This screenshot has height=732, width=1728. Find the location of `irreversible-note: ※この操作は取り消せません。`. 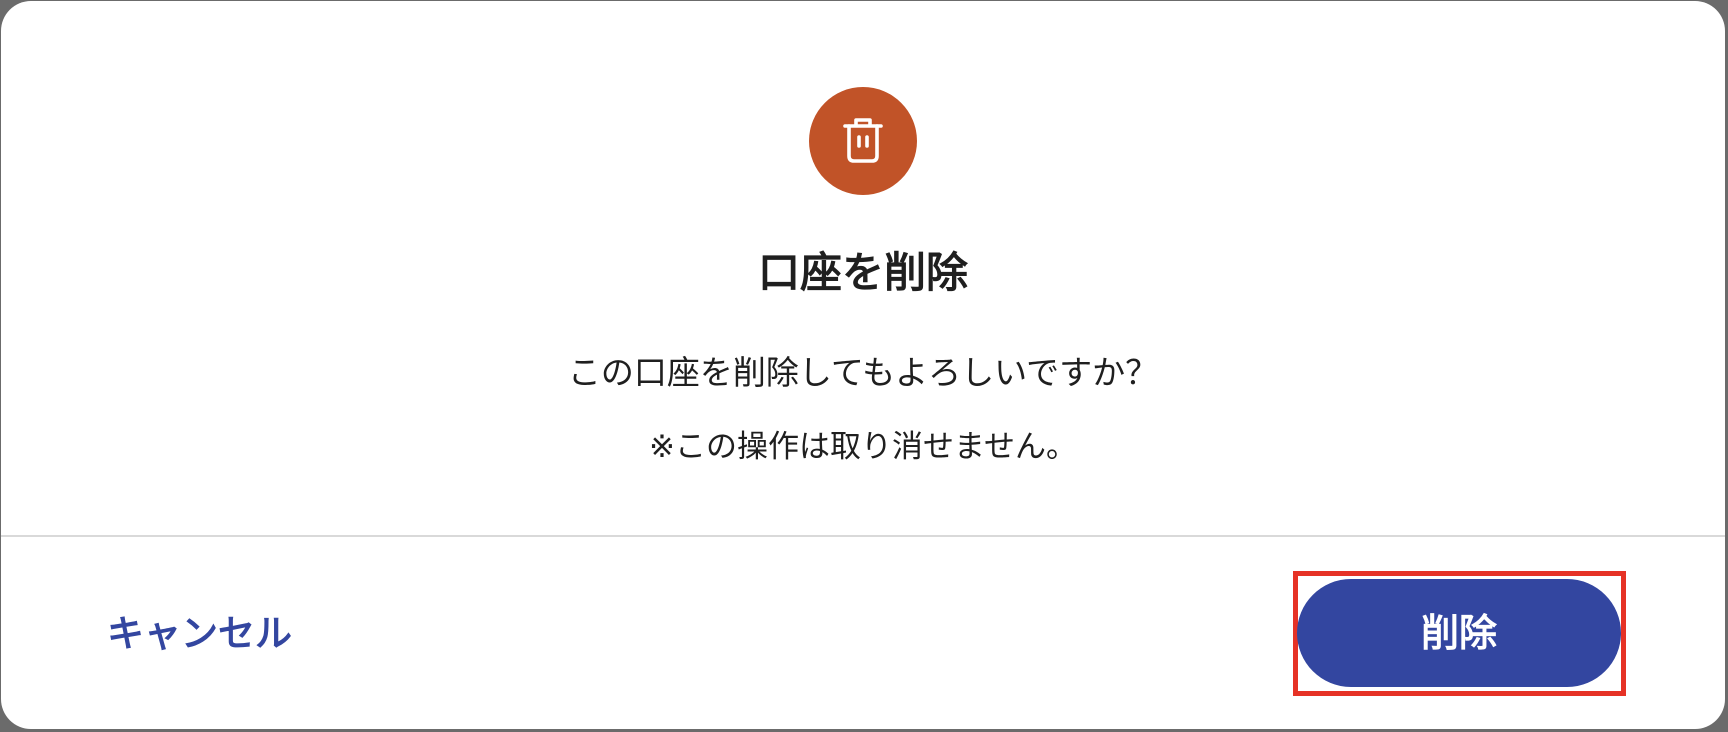

irreversible-note: ※この操作は取り消せません。 is located at coordinates (863, 447).